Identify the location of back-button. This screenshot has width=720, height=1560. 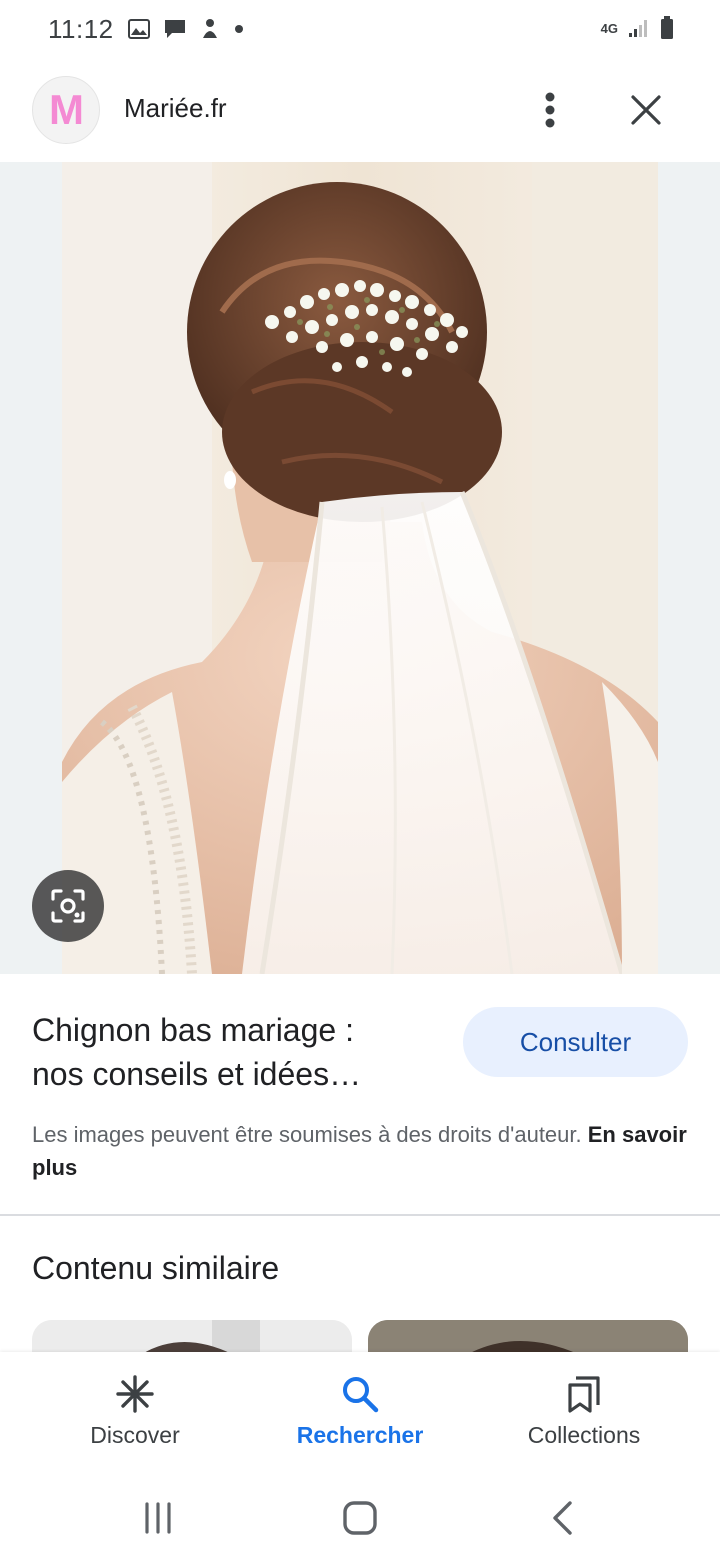
(562, 1518).